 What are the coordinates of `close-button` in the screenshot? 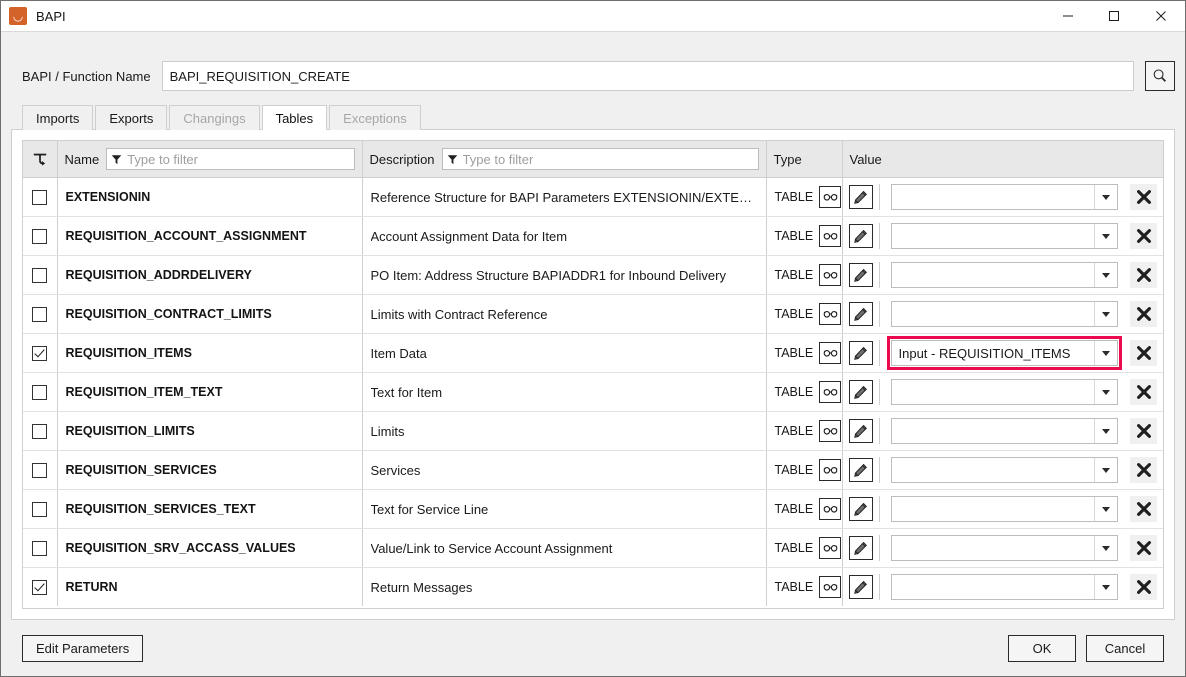 It's located at (1161, 16).